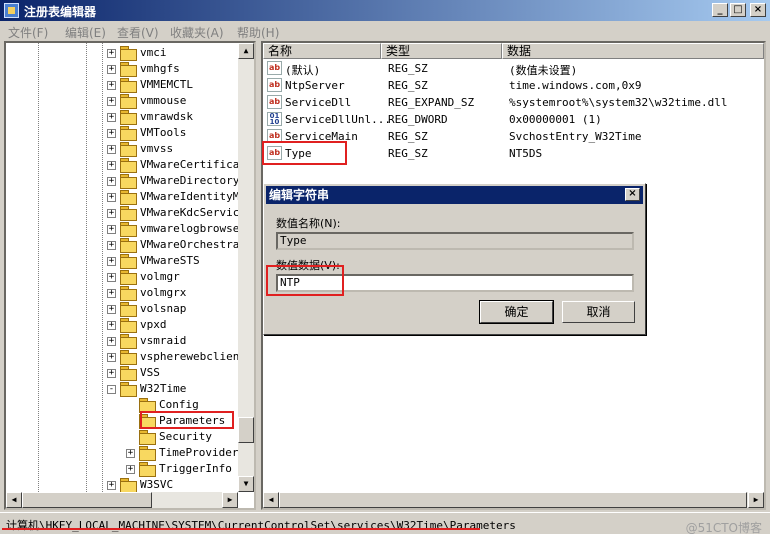 The image size is (770, 534). Describe the element at coordinates (170, 260) in the screenshot. I see `tree-item-label: VMwareSTS` at that location.